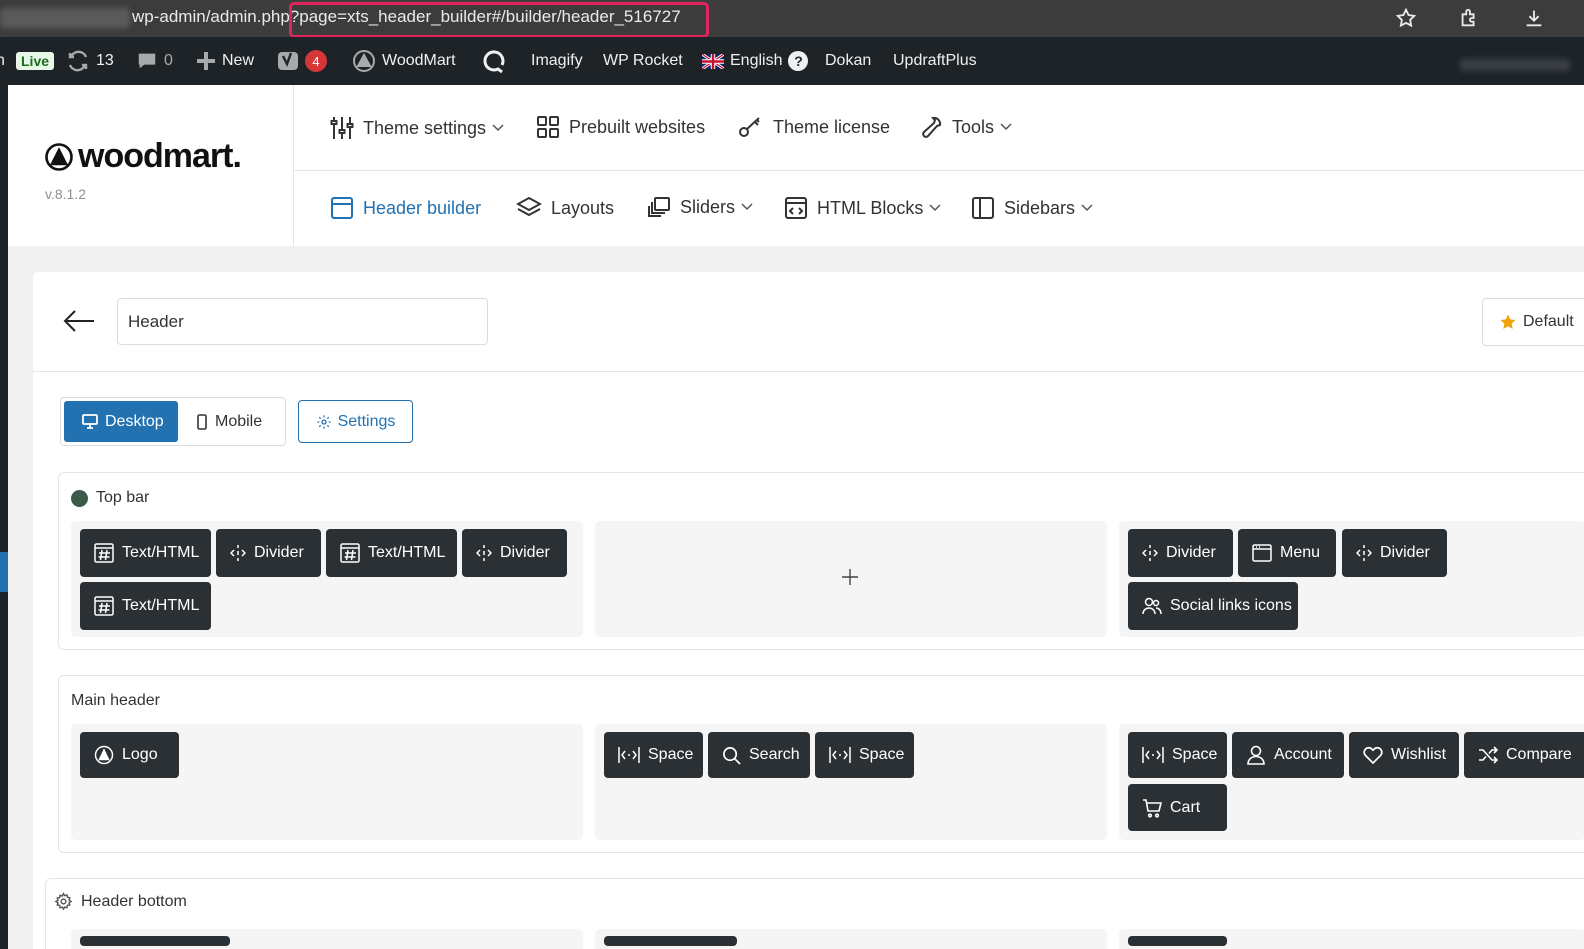 Image resolution: width=1584 pixels, height=949 pixels. I want to click on add-element-plus-icon, so click(850, 577).